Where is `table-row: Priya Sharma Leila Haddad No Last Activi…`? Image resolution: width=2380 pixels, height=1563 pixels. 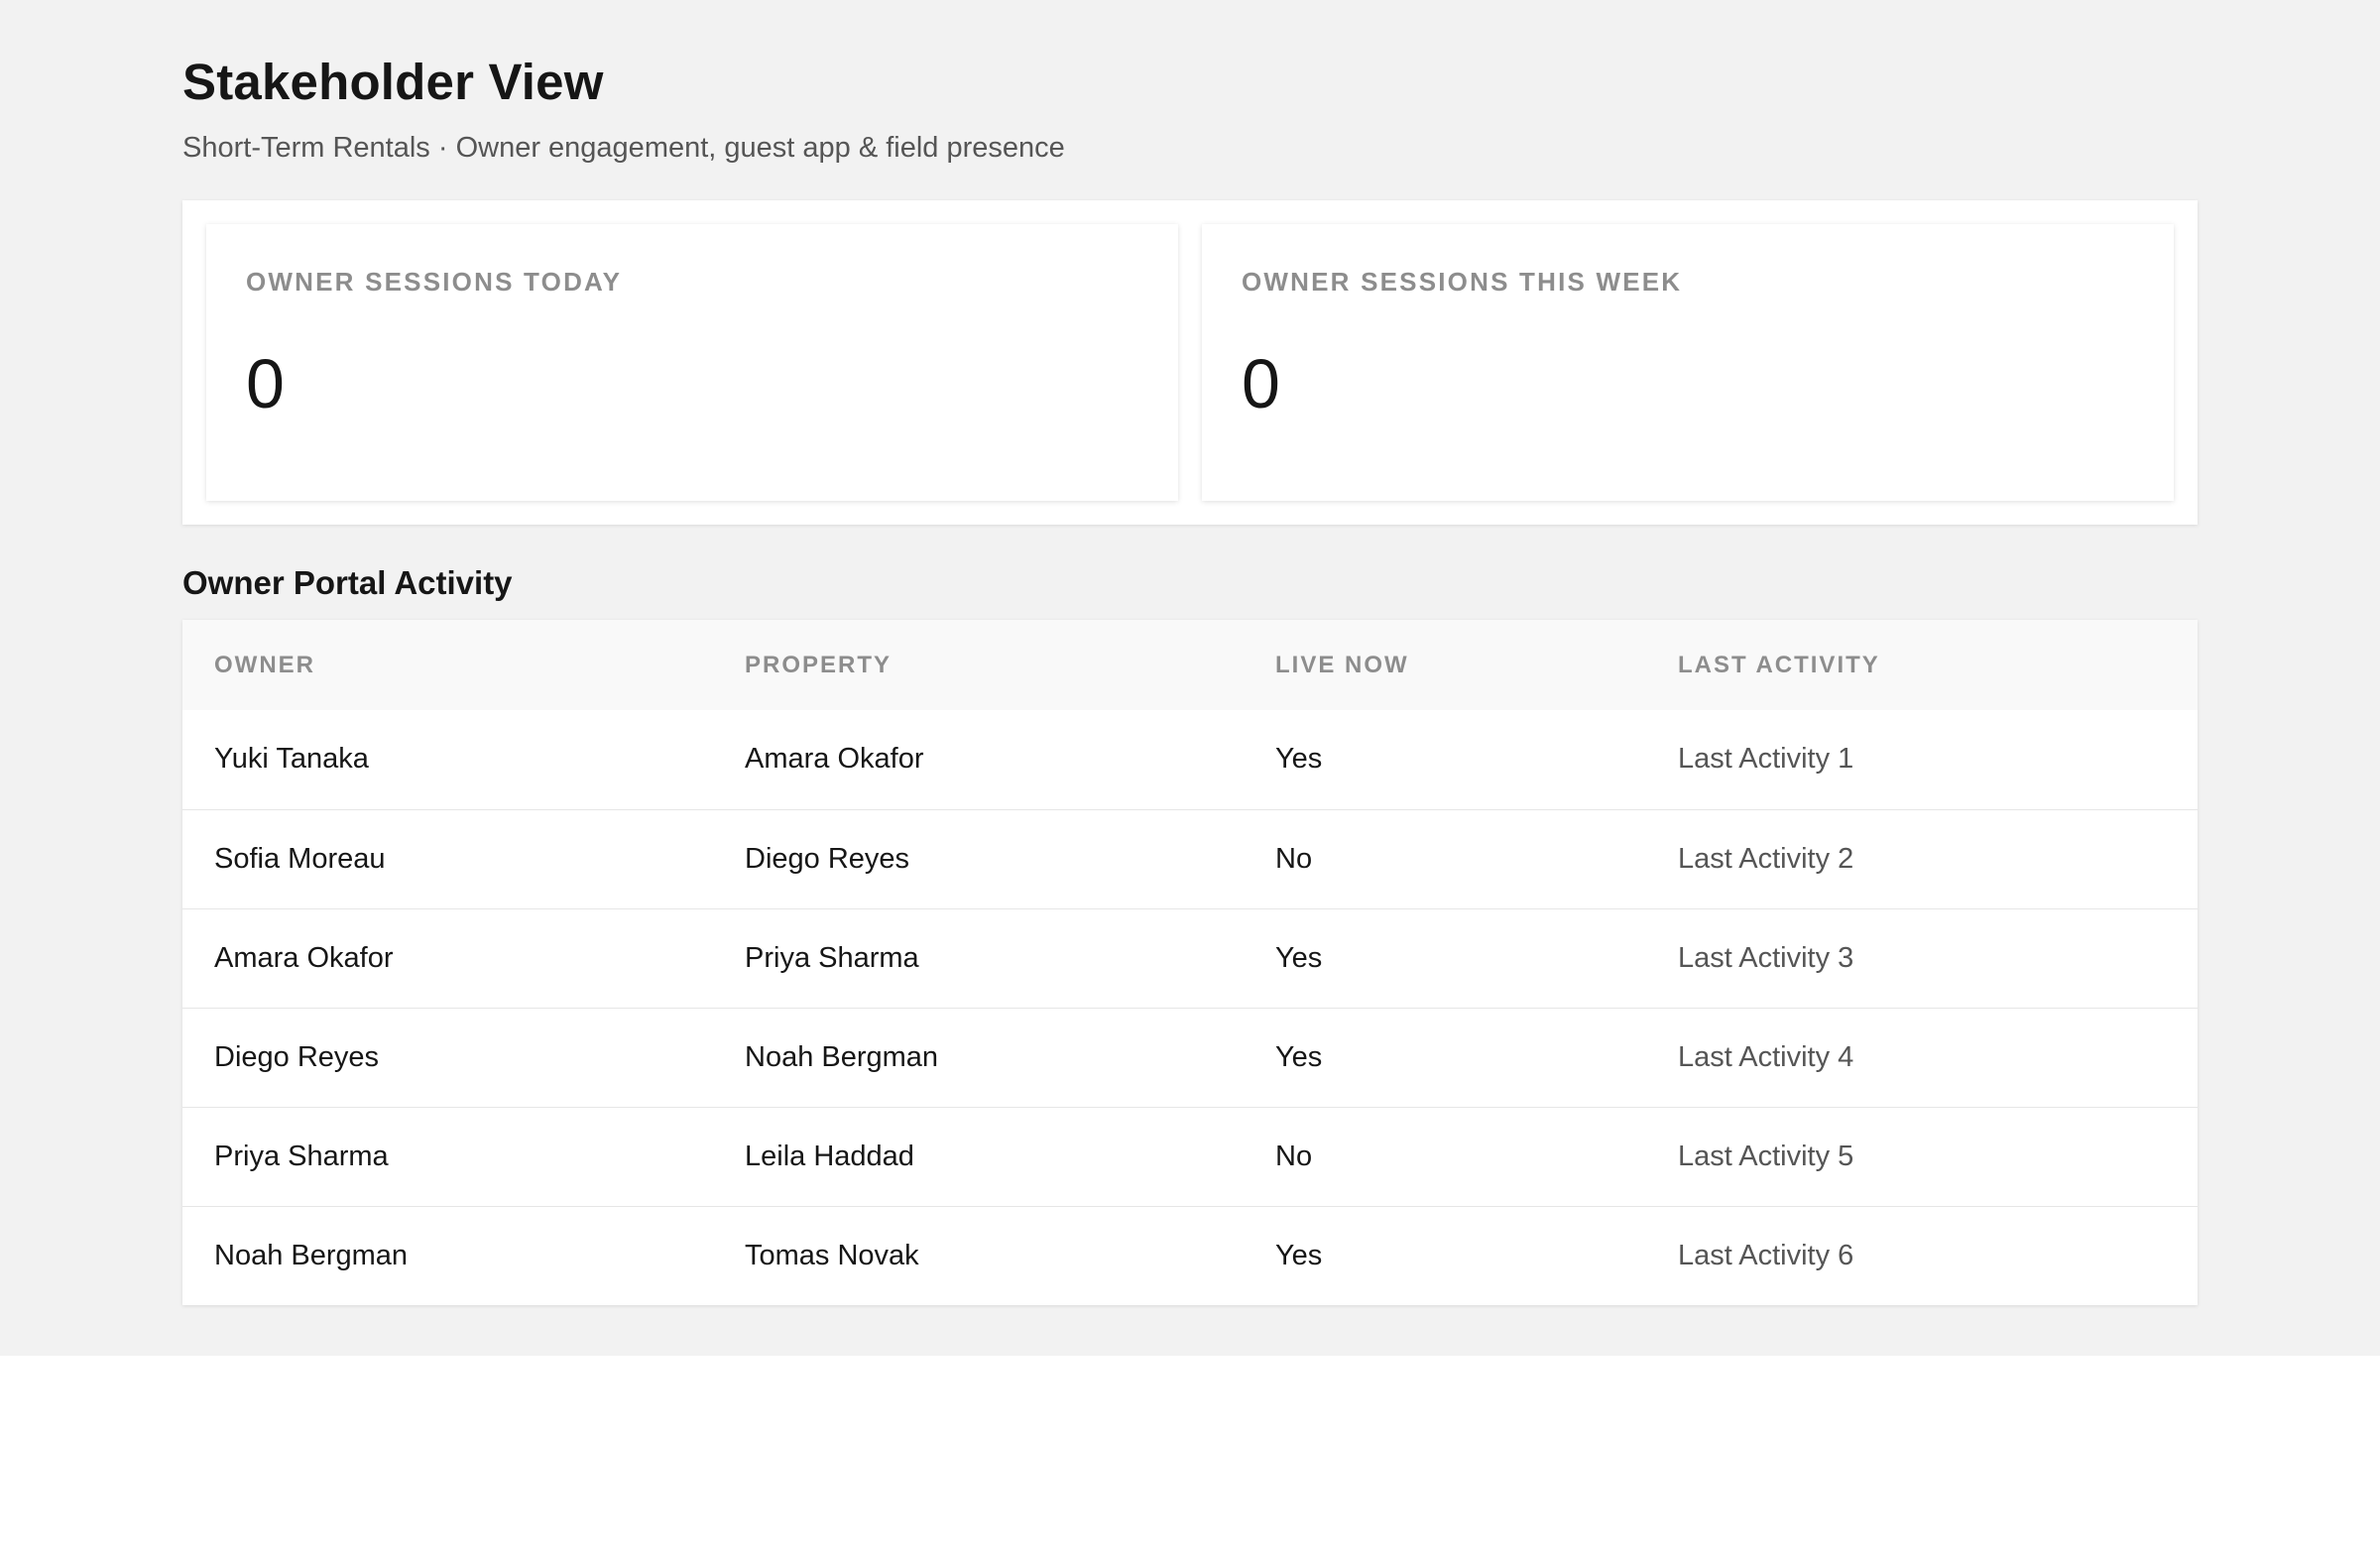
table-row: Priya Sharma Leila Haddad No Last Activi… is located at coordinates (1190, 1156).